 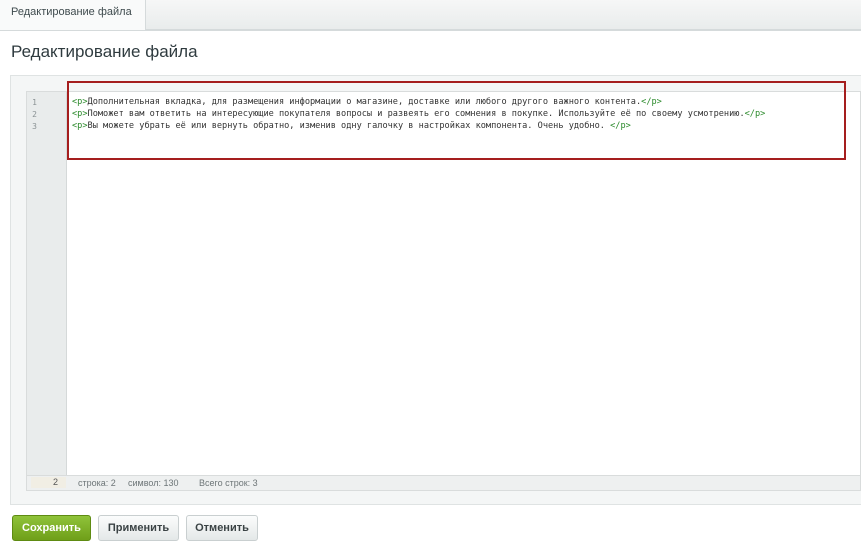 What do you see at coordinates (97, 483) in the screenshot?
I see `status-line: строка: 2` at bounding box center [97, 483].